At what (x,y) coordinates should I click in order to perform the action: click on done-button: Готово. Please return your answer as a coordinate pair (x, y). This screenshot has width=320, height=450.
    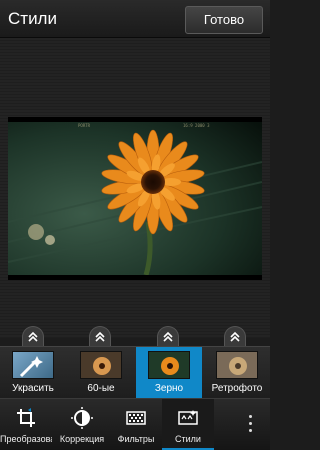
    Looking at the image, I should click on (224, 20).